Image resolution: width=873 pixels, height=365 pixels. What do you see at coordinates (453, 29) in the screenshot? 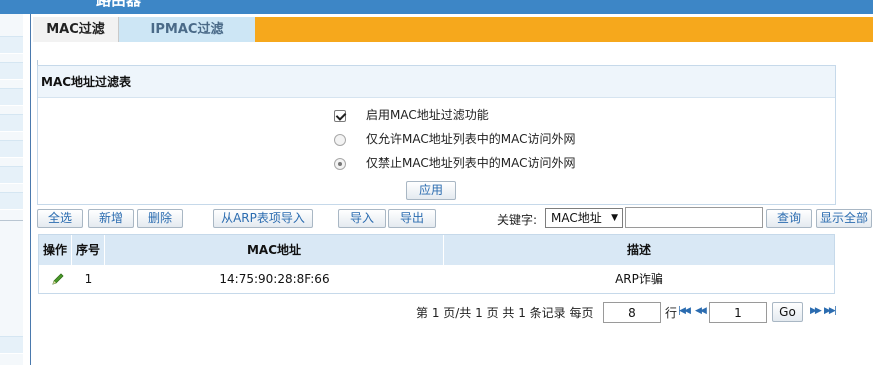
I see `tab-bar: MAC过滤 IPMAC过滤` at bounding box center [453, 29].